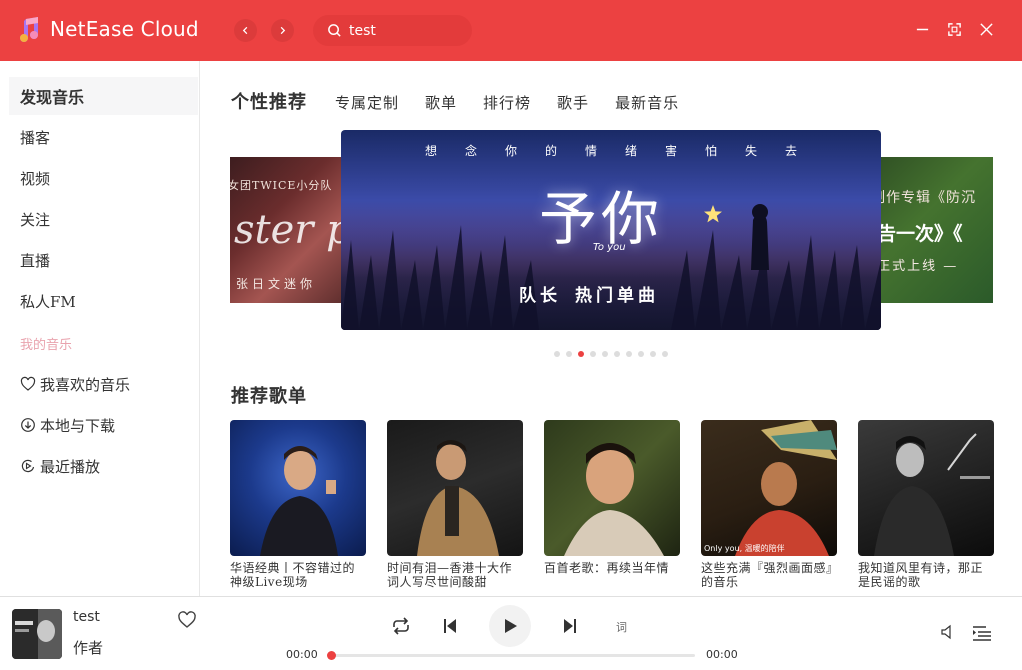 The width and height of the screenshot is (1022, 670). I want to click on sidebar-item-personal-fm: 私人FM, so click(103, 301).